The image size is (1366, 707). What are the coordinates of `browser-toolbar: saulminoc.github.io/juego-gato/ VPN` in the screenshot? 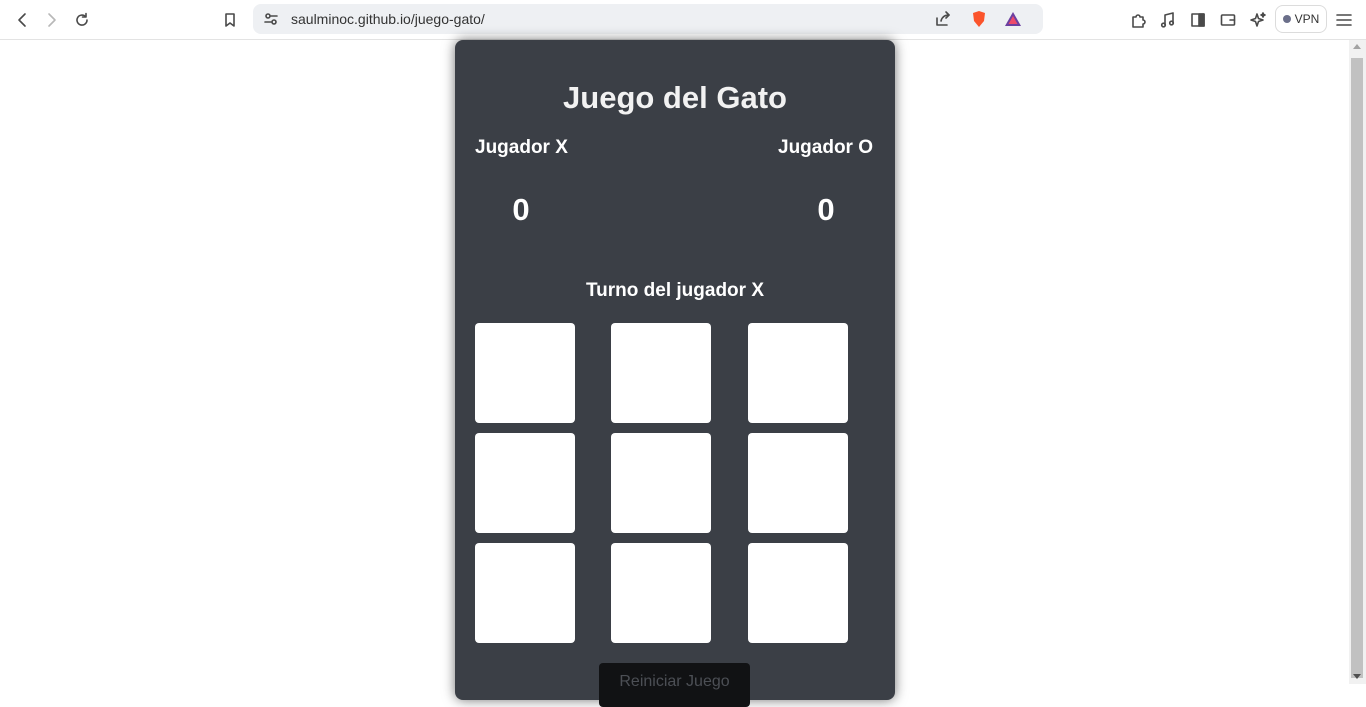 It's located at (683, 20).